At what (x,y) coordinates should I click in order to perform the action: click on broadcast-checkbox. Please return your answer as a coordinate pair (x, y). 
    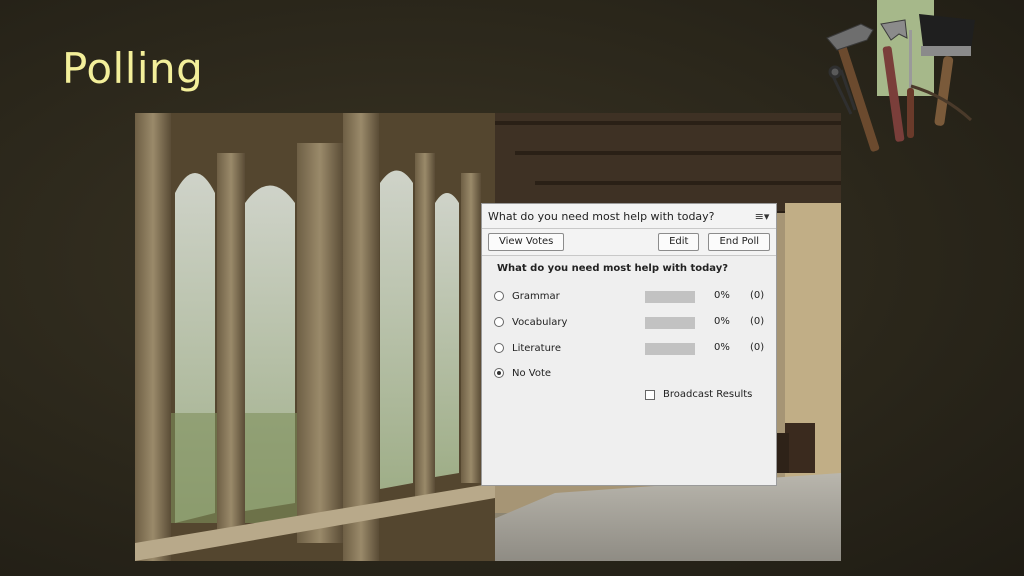
    Looking at the image, I should click on (650, 394).